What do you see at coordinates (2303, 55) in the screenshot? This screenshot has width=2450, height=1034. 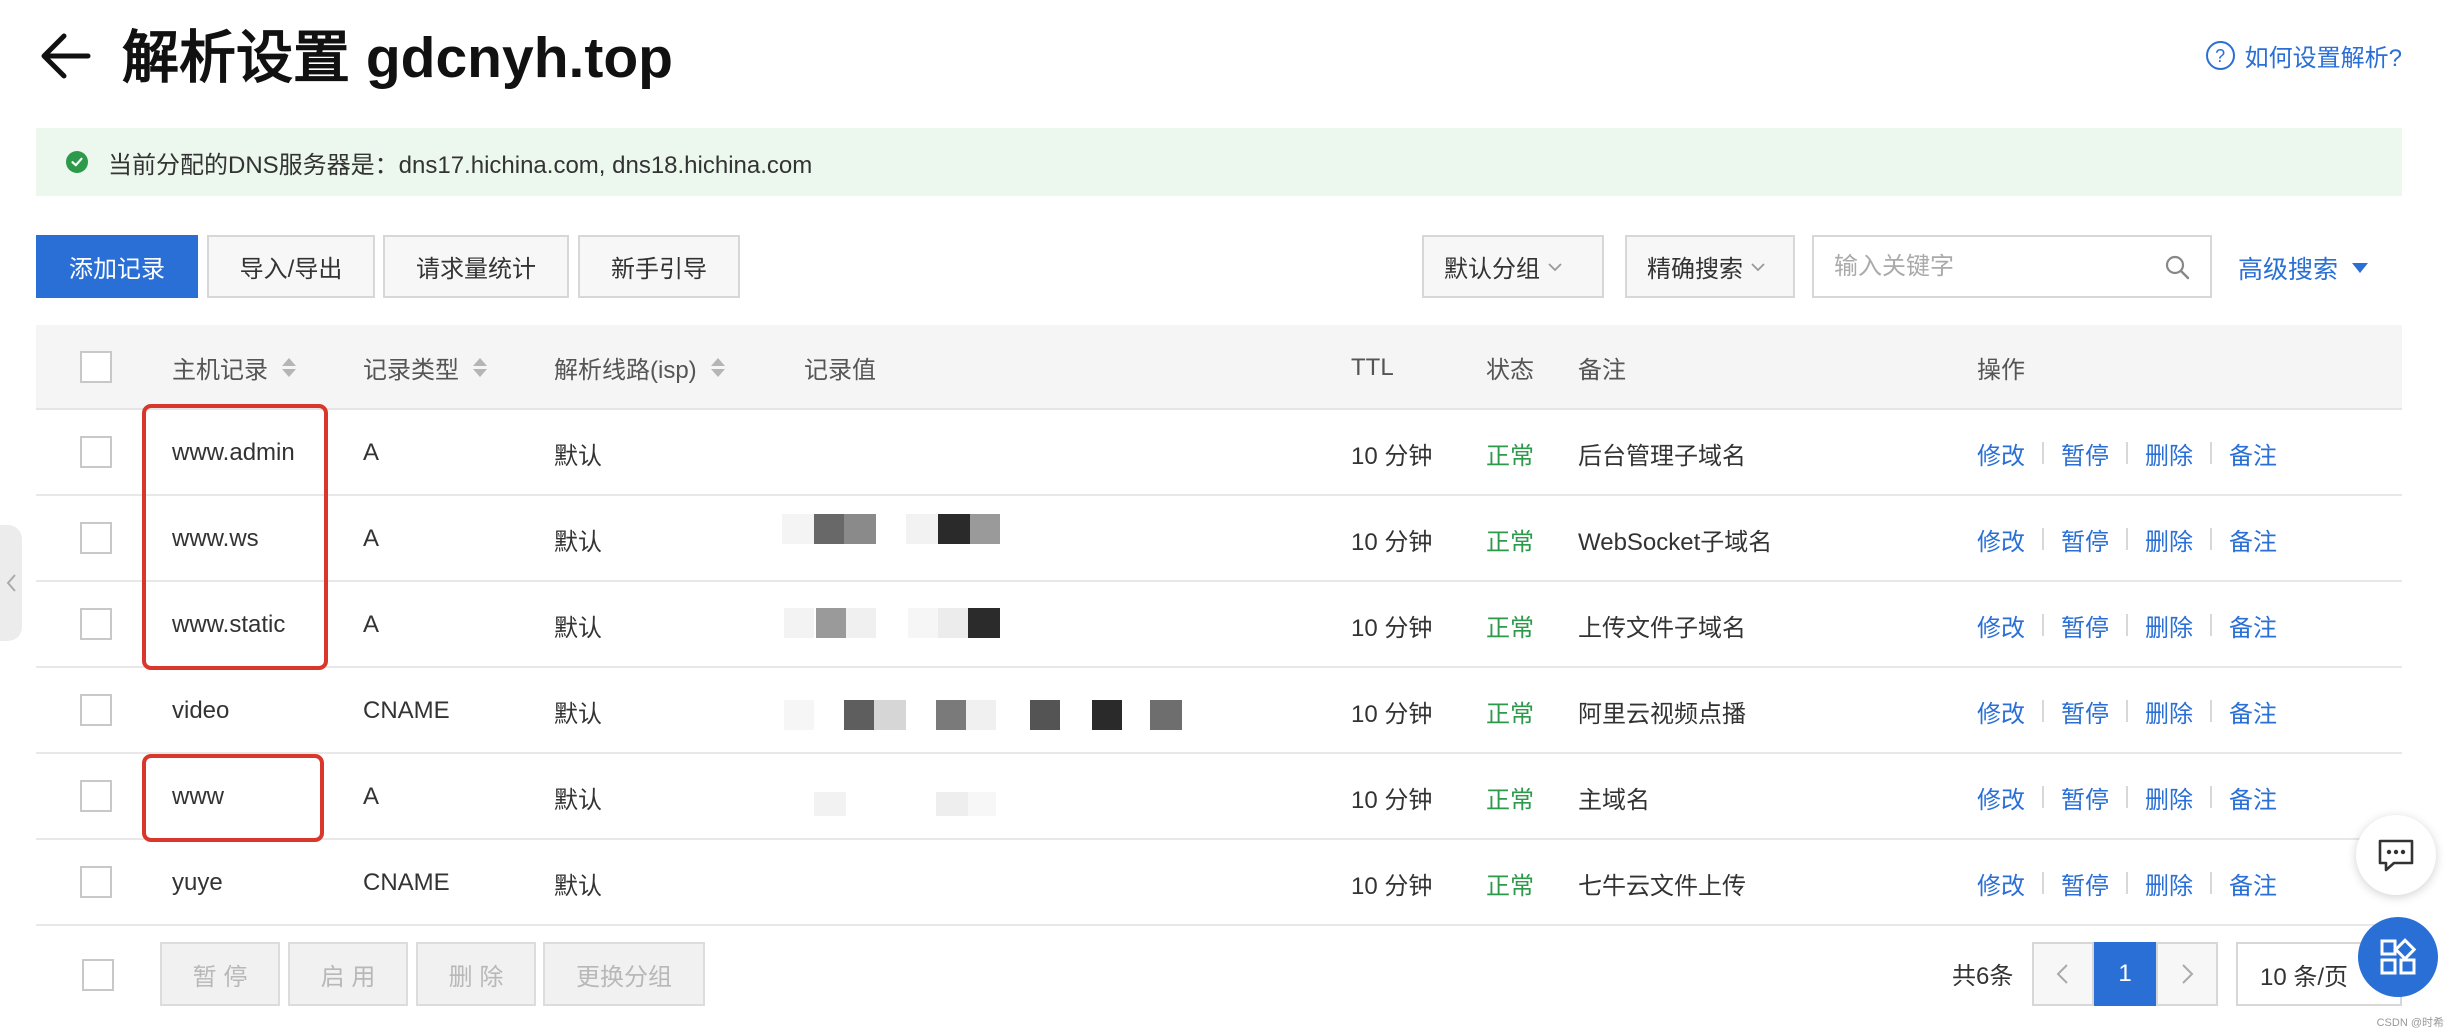 I see `help-link: ? 如何设置解析?` at bounding box center [2303, 55].